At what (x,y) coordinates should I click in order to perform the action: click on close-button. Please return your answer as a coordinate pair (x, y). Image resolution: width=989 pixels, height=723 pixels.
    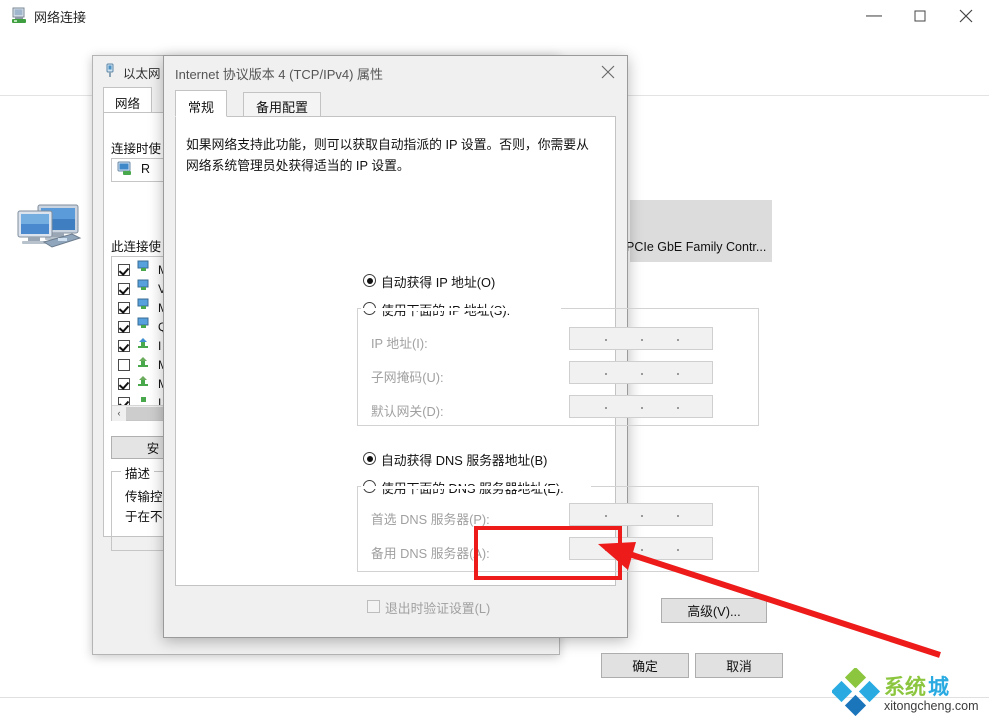
    Looking at the image, I should click on (966, 16).